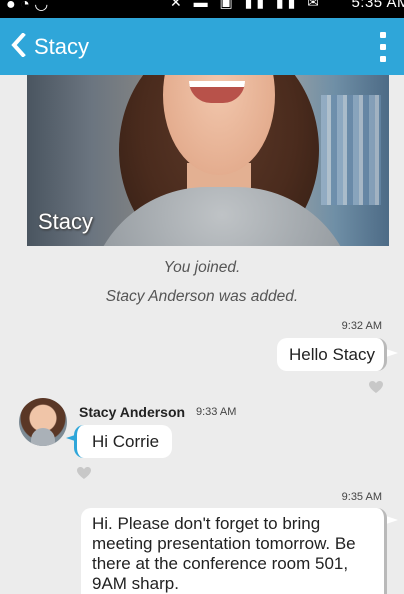  What do you see at coordinates (332, 354) in the screenshot?
I see `outgoing-message-bubble: Hello Stacy` at bounding box center [332, 354].